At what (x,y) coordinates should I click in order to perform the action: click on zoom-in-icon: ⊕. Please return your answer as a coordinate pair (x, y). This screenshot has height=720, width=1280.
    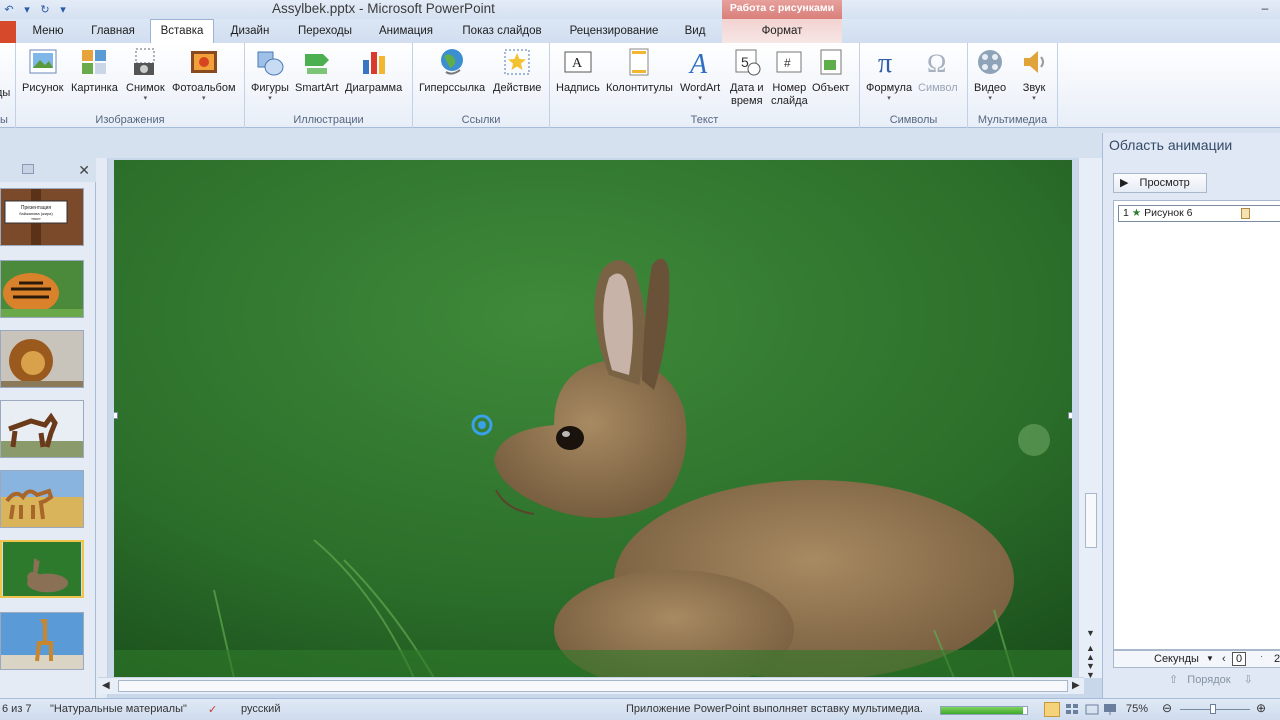
    Looking at the image, I should click on (1261, 708).